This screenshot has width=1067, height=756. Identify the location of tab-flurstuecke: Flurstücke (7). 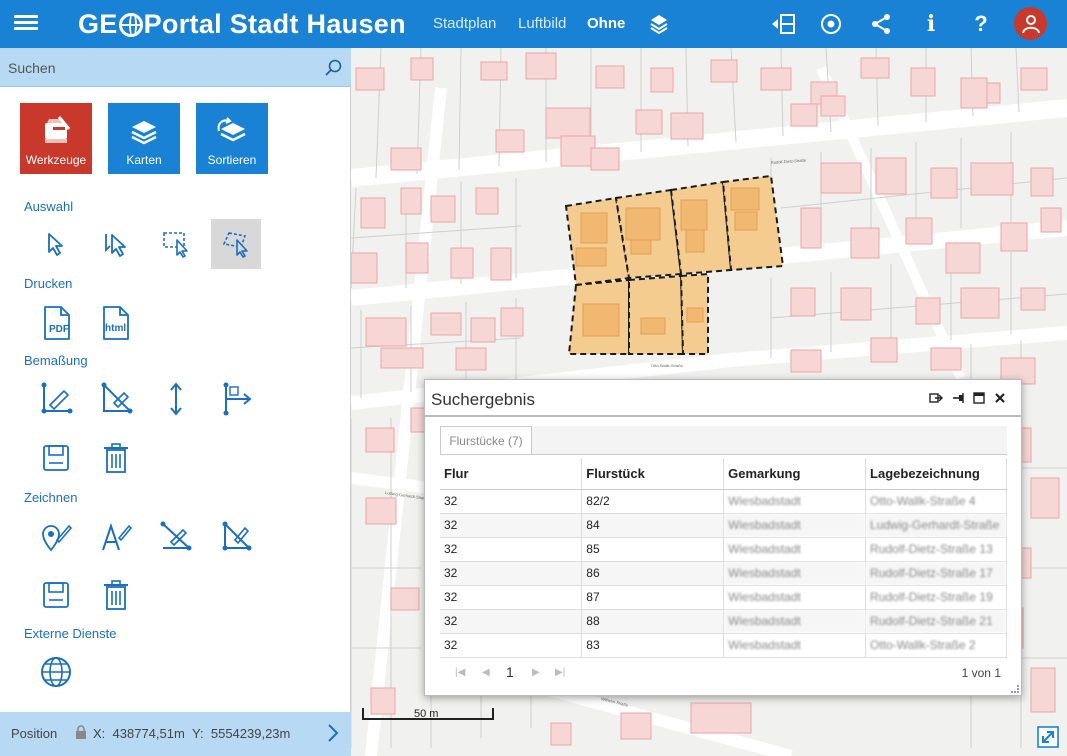
(486, 440).